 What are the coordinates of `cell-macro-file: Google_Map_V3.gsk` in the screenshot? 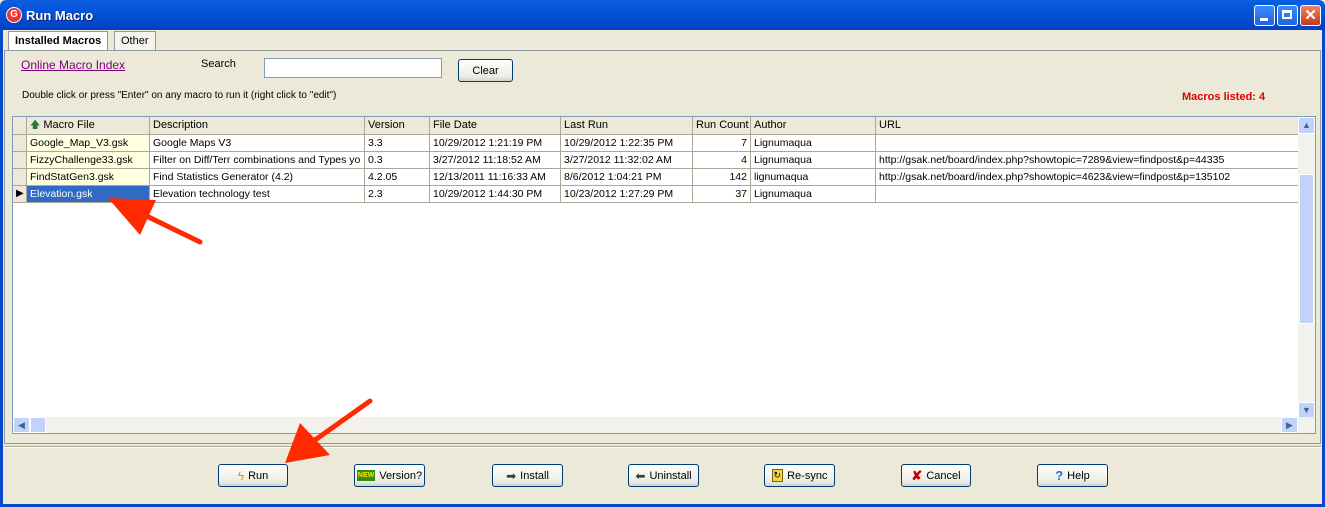 It's located at (88, 143).